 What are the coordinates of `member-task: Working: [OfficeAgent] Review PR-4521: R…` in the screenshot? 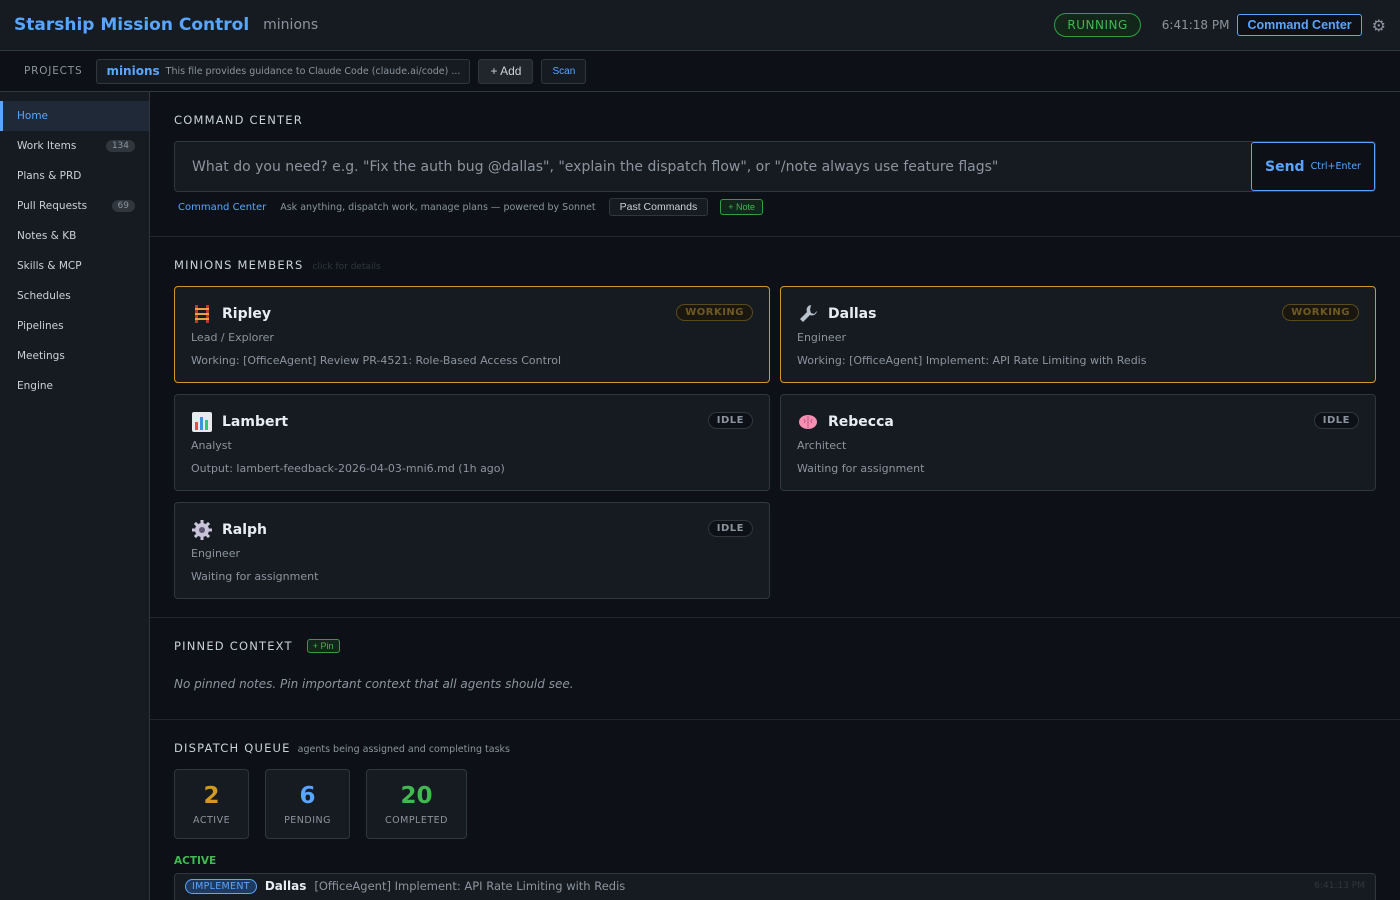 It's located at (376, 360).